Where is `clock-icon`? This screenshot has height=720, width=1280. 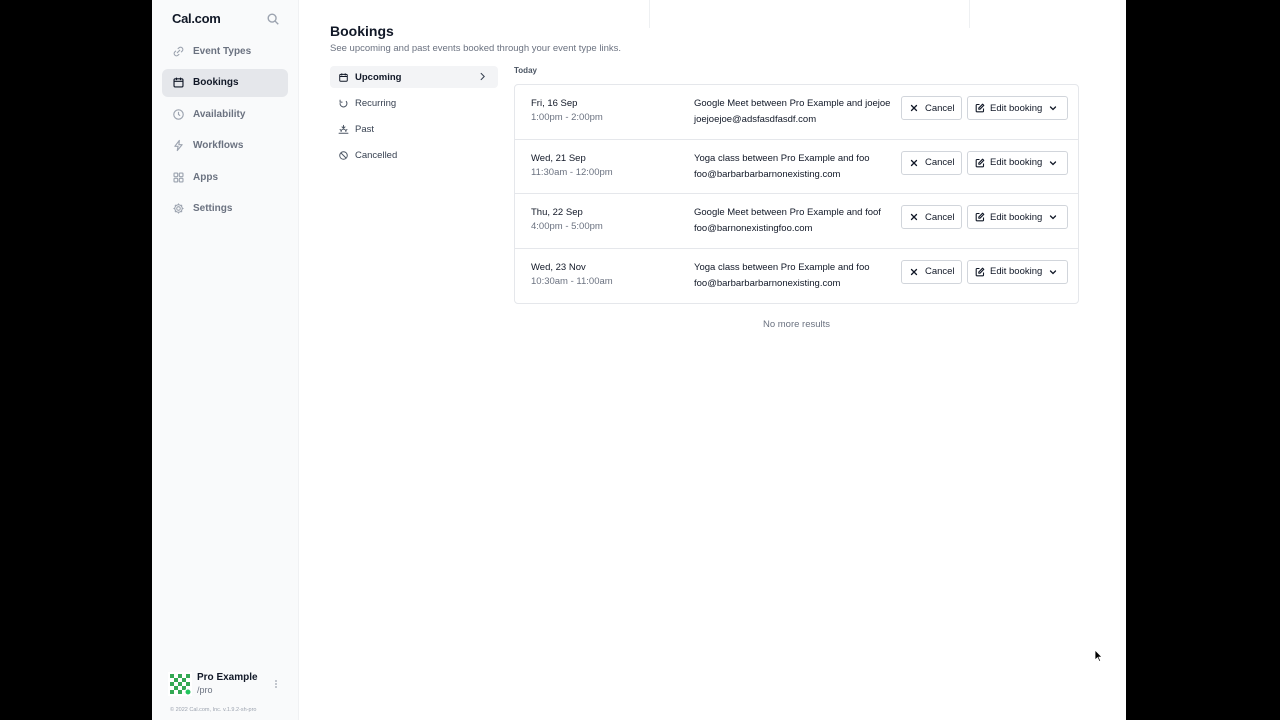 clock-icon is located at coordinates (178, 114).